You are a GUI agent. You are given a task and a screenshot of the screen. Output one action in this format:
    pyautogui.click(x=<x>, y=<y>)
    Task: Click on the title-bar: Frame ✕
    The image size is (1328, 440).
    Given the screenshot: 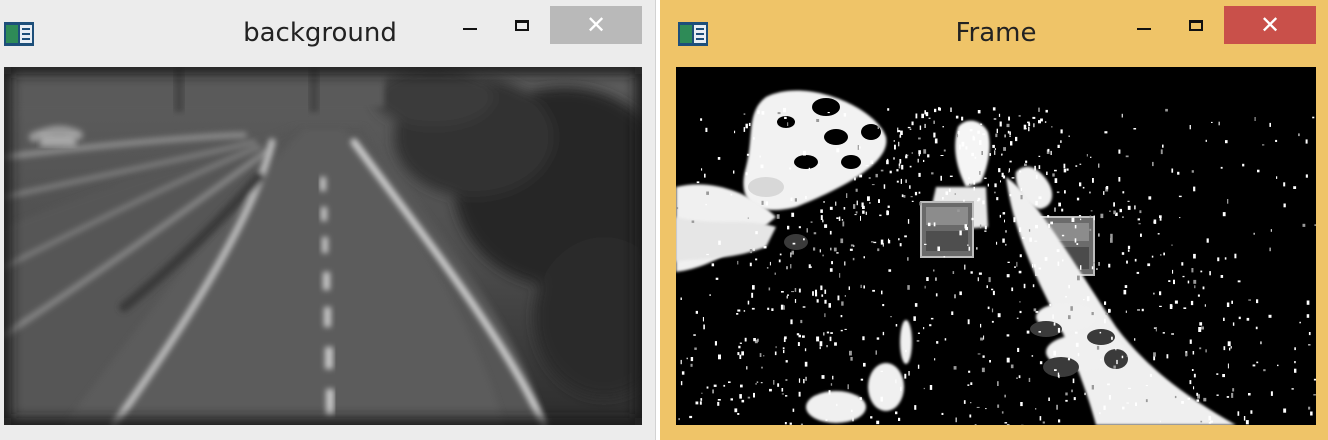 What is the action you would take?
    pyautogui.click(x=994, y=32)
    